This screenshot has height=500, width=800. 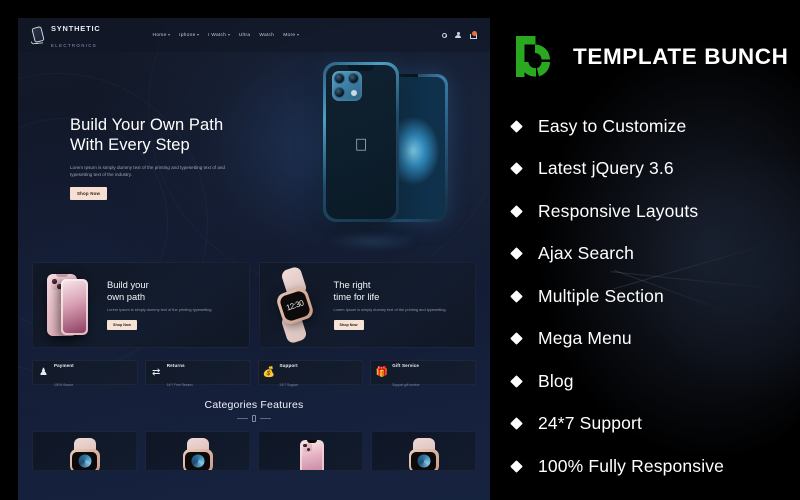 I want to click on header-icon-group, so click(x=459, y=34).